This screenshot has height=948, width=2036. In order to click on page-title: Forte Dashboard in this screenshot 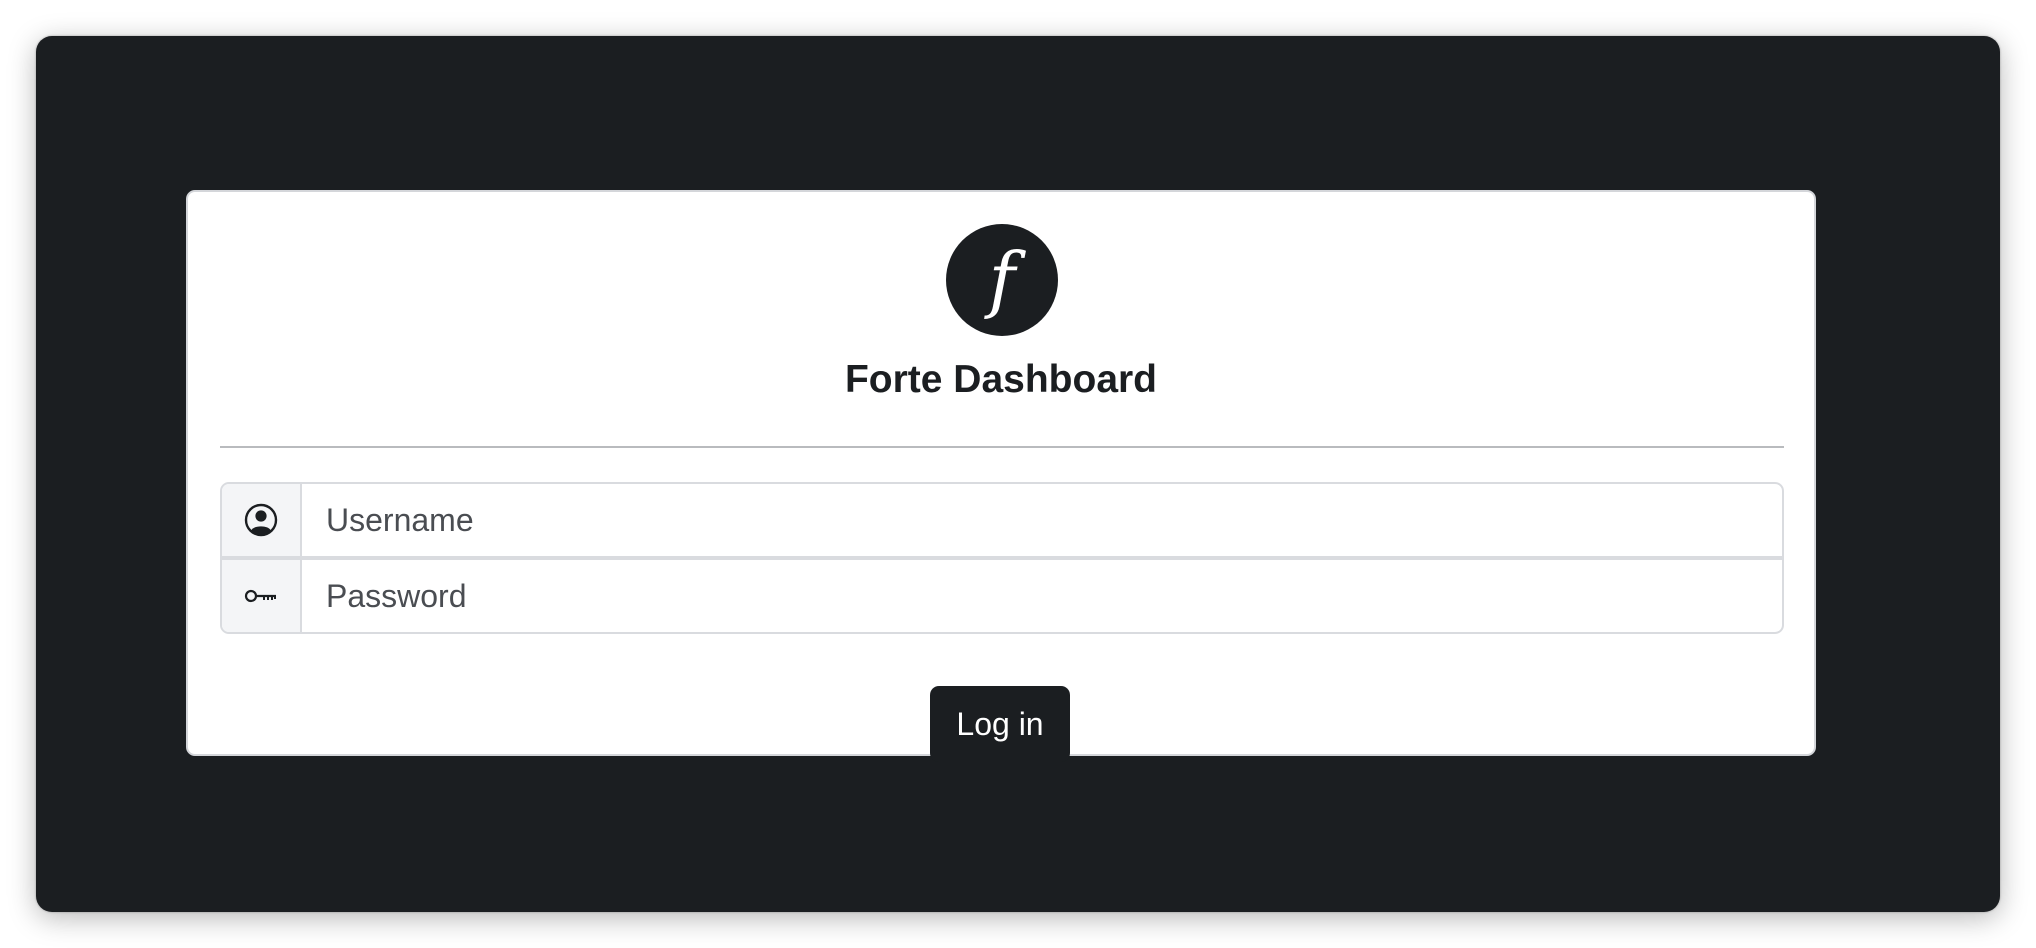, I will do `click(1001, 379)`.